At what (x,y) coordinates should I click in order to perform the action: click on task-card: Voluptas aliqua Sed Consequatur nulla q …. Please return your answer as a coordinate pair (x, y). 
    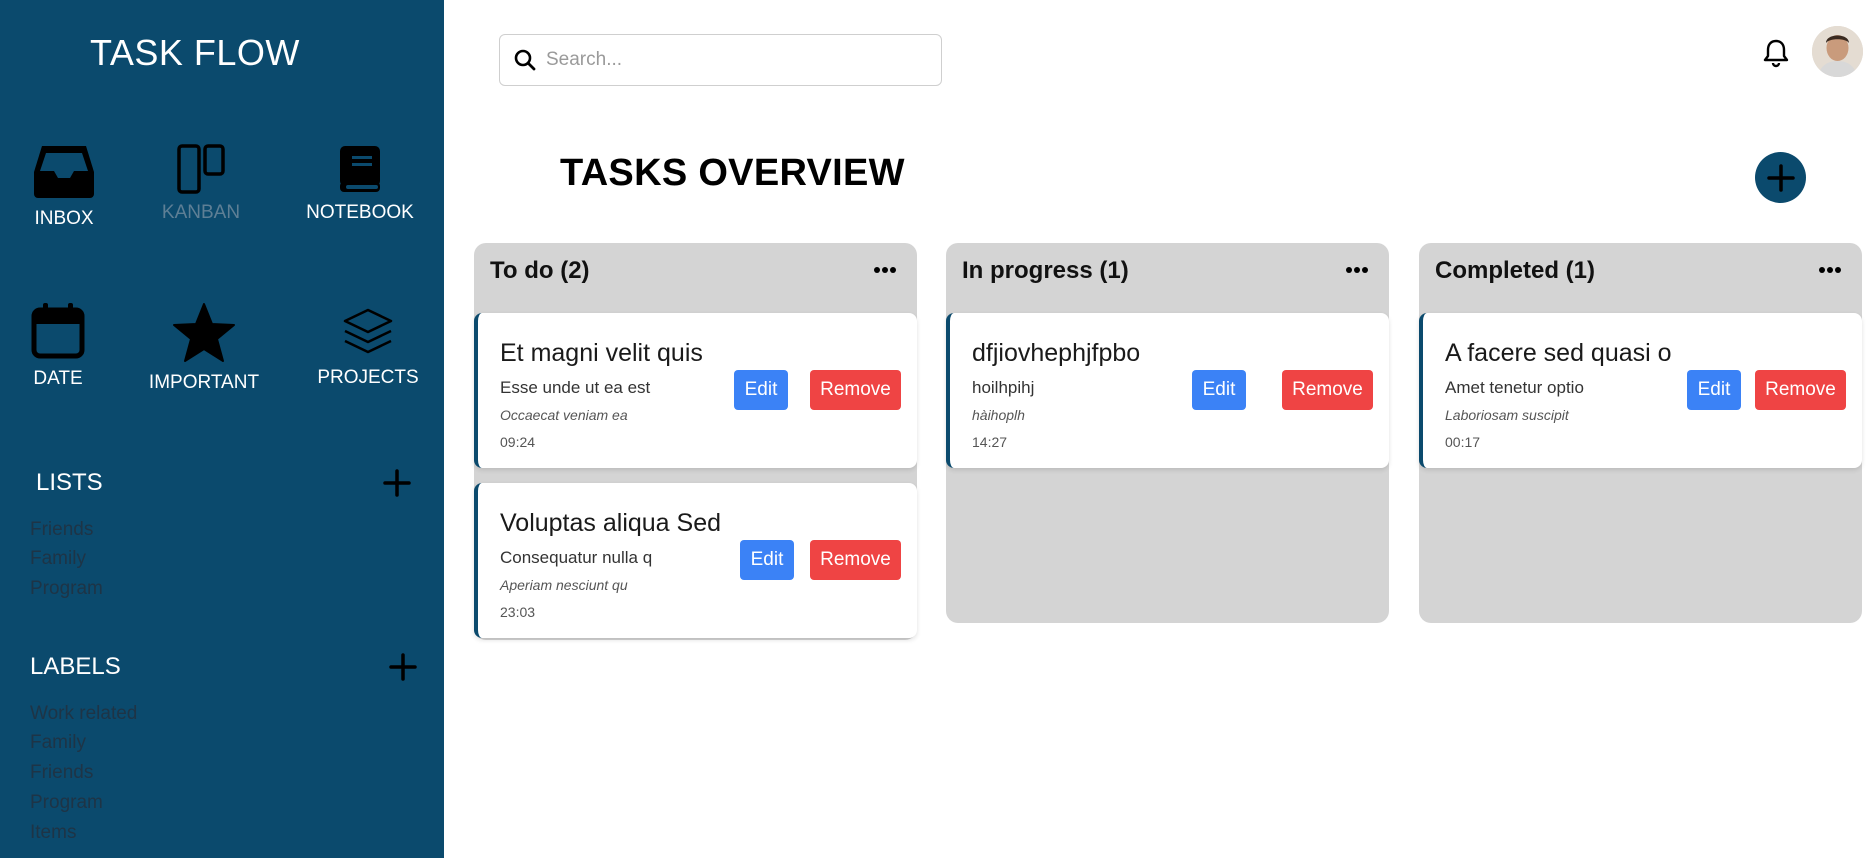
    Looking at the image, I should click on (695, 560).